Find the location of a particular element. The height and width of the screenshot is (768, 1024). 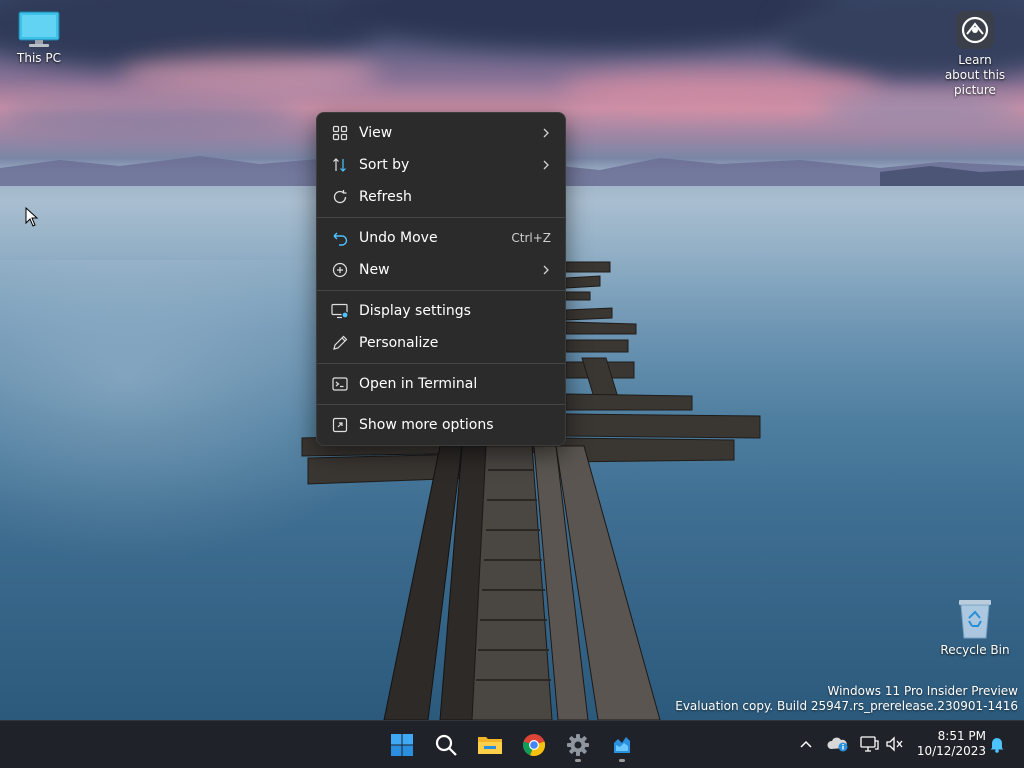

this-pc-label: This PC is located at coordinates (39, 58).